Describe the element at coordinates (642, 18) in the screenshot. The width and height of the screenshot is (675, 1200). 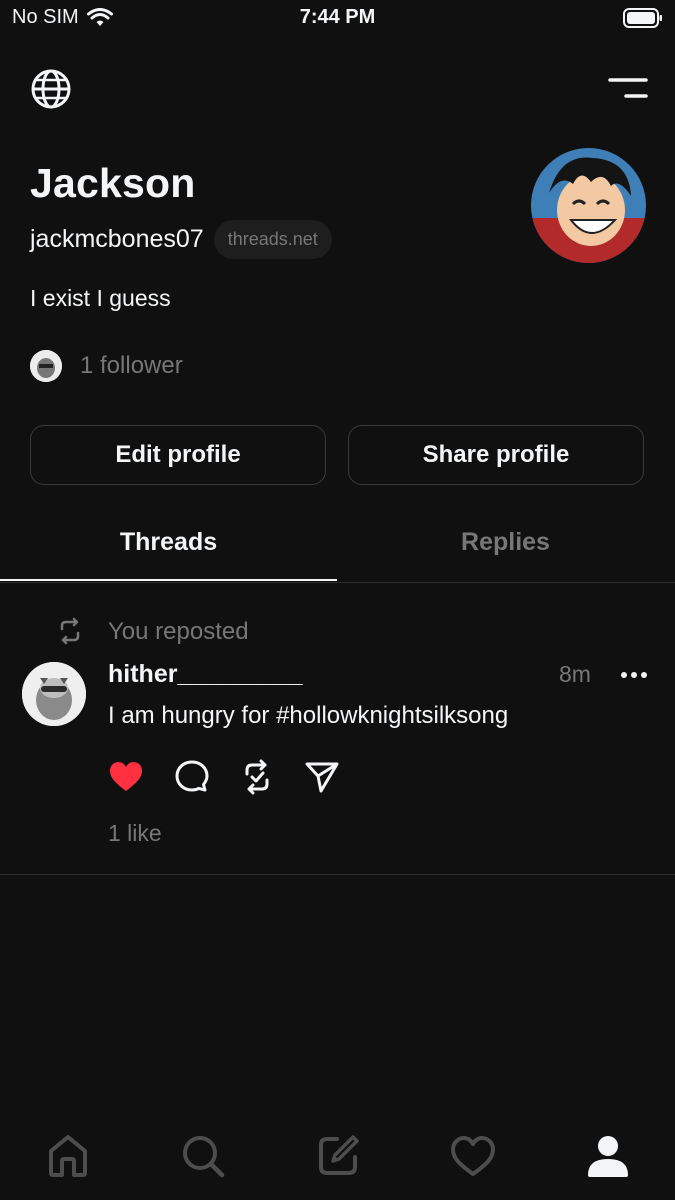
I see `battery-icon` at that location.